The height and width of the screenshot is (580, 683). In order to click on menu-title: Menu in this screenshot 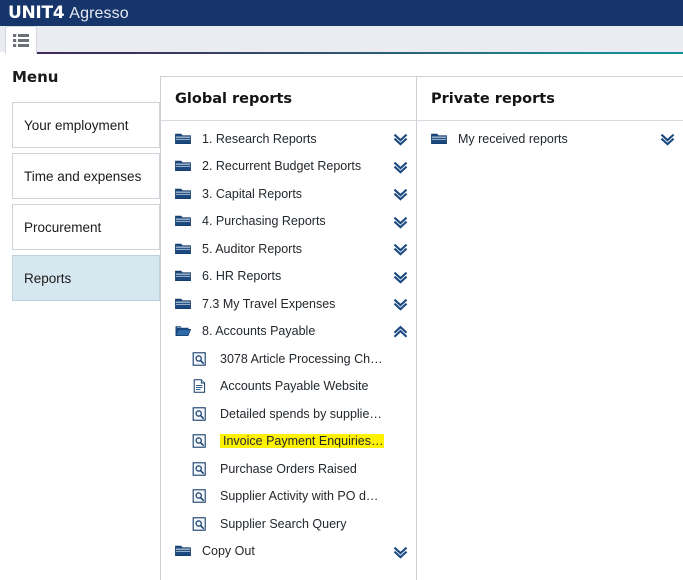, I will do `click(35, 77)`.